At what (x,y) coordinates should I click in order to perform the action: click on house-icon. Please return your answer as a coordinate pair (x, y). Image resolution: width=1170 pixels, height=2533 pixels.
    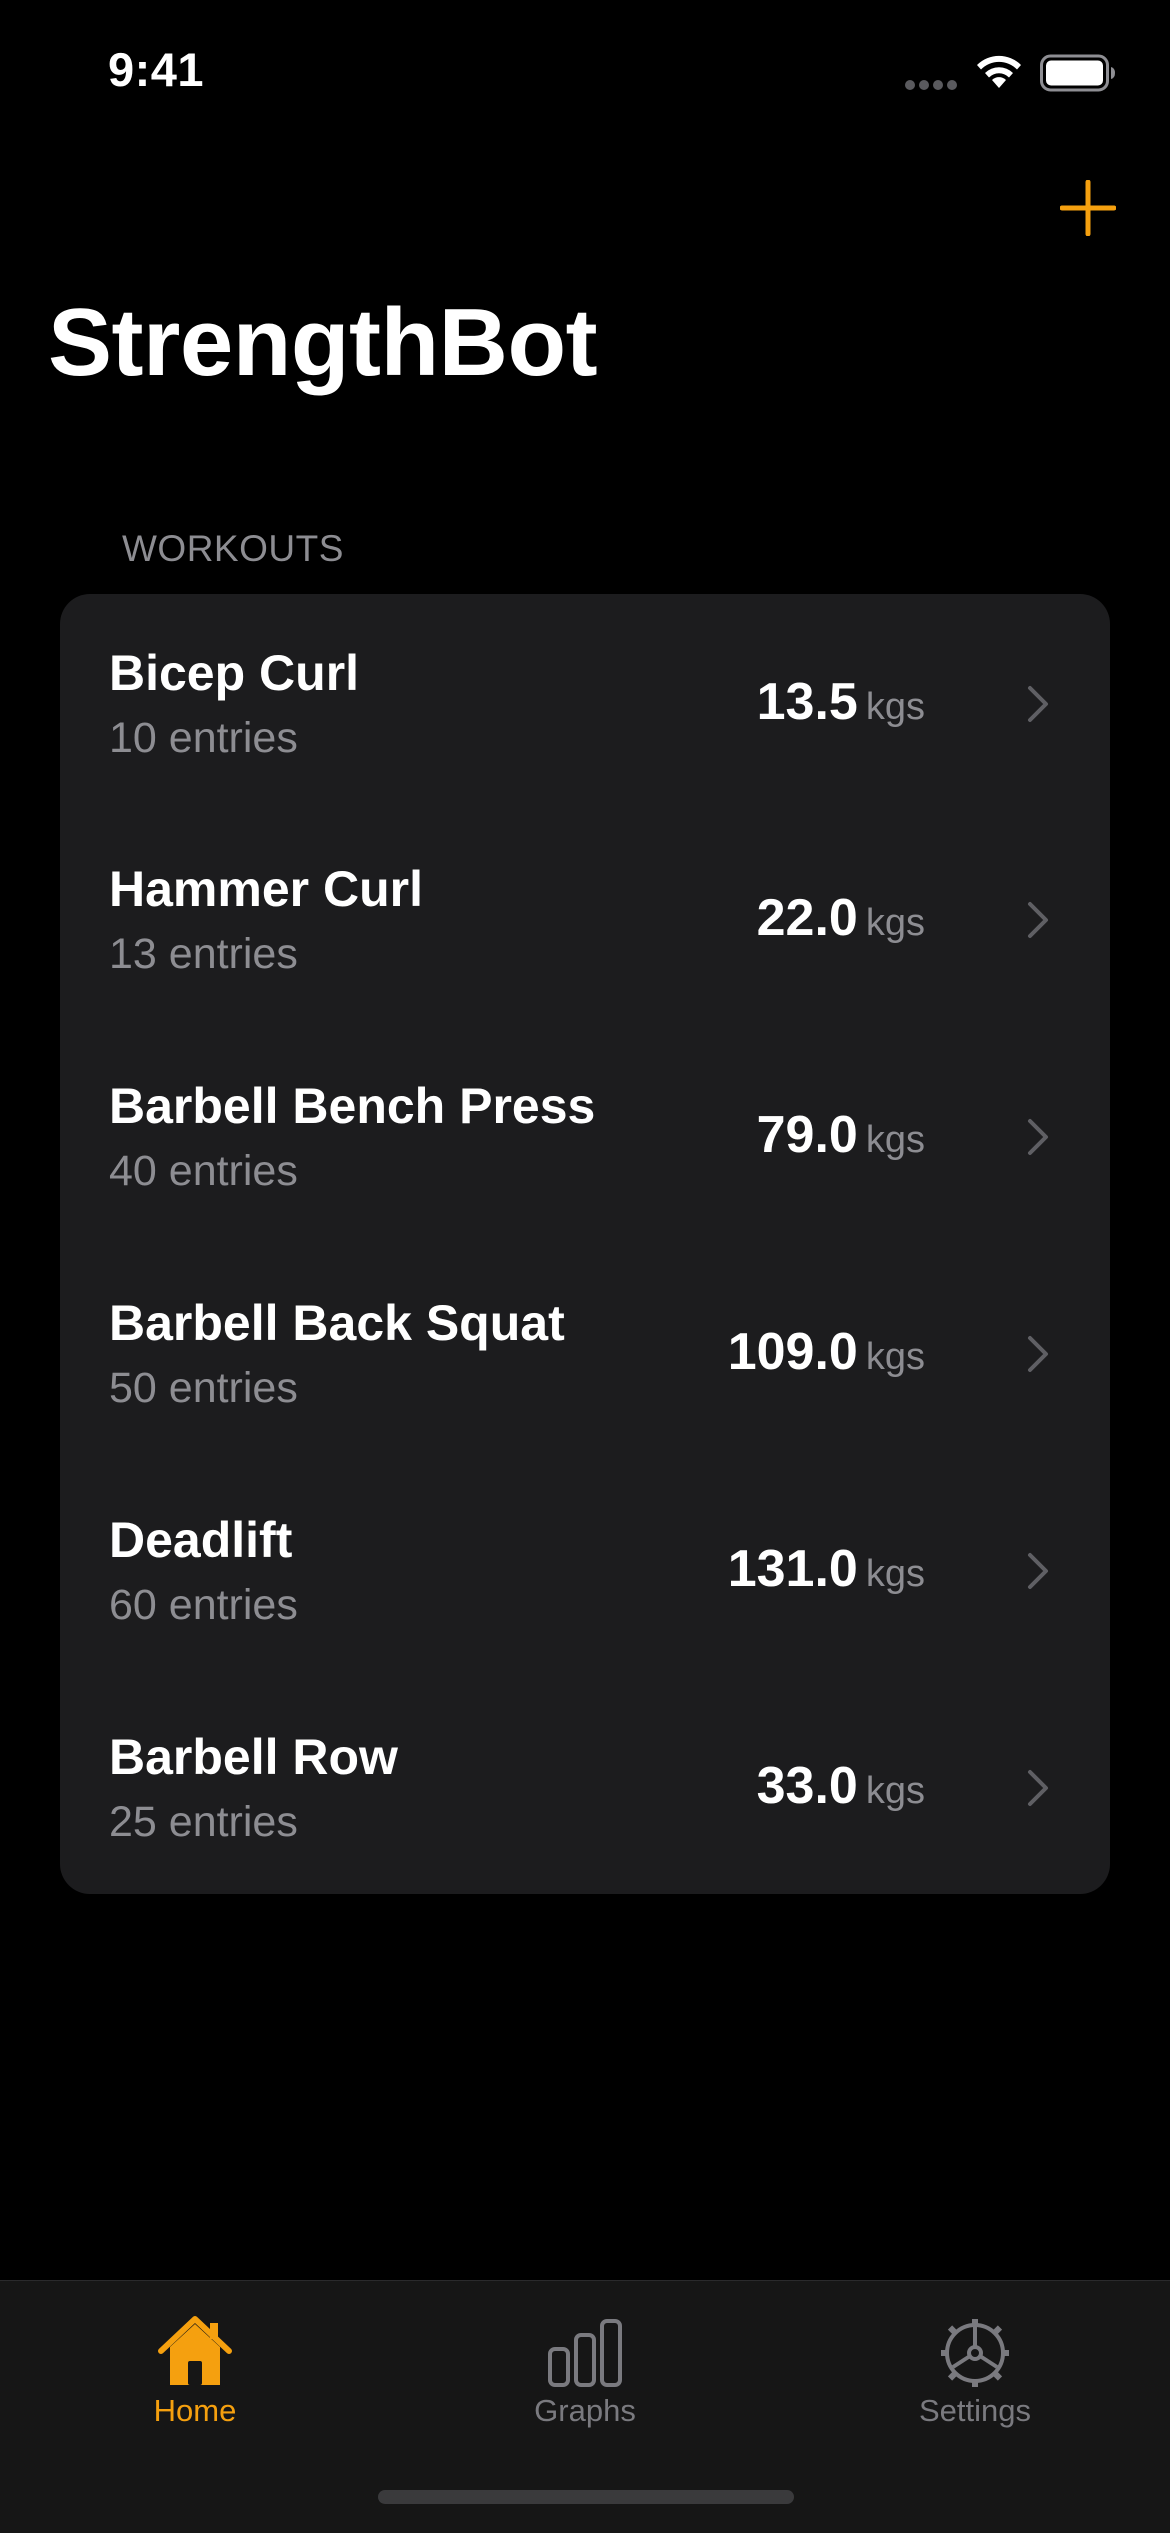
    Looking at the image, I should click on (195, 2350).